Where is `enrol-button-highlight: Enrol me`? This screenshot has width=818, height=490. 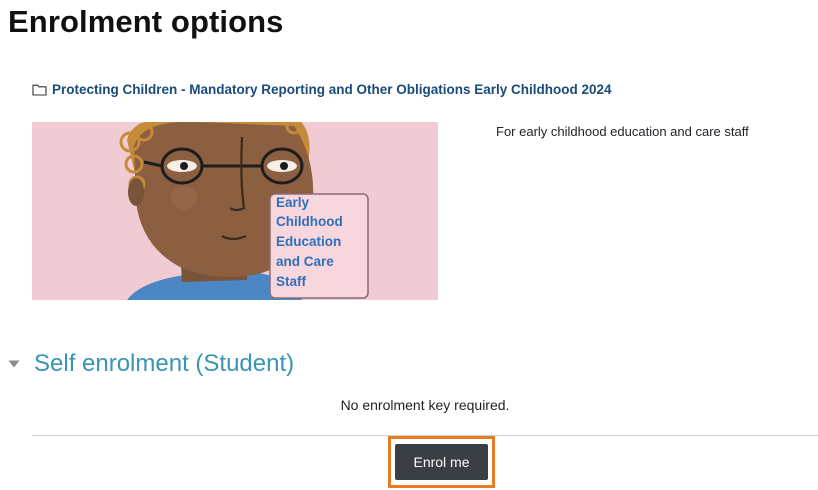 enrol-button-highlight: Enrol me is located at coordinates (441, 462).